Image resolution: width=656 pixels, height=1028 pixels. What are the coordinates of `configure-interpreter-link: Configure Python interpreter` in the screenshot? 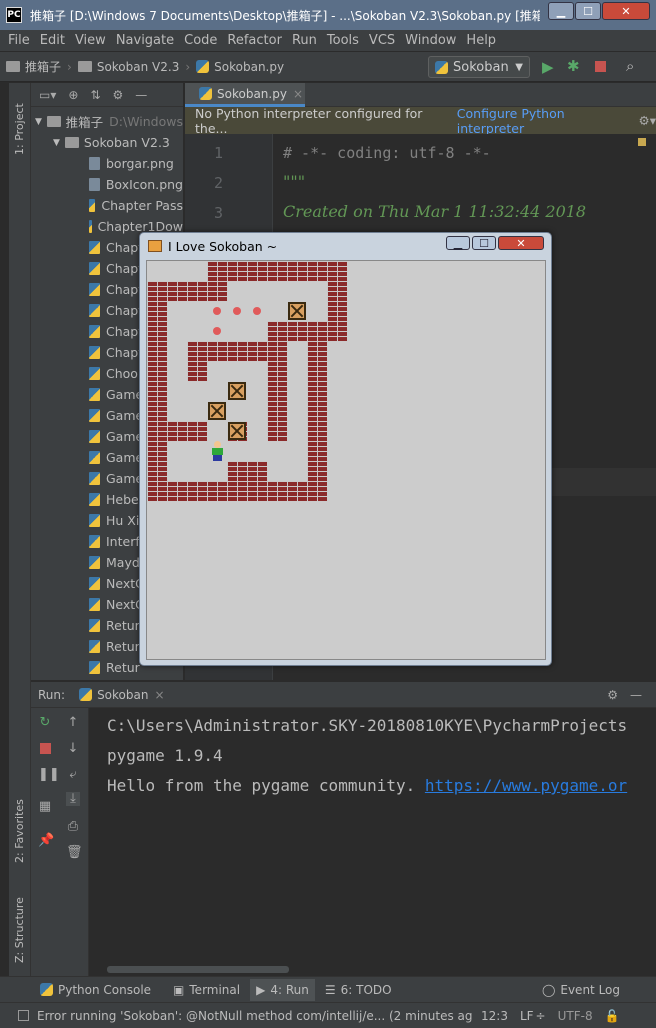 It's located at (544, 121).